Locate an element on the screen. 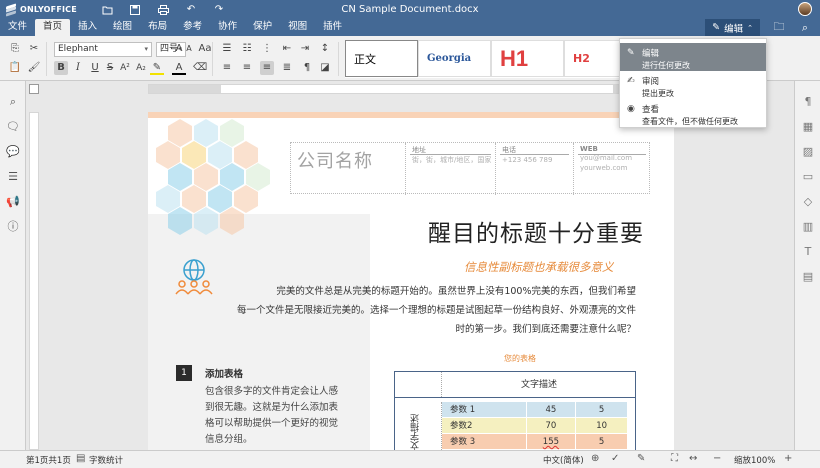 The image size is (820, 468). title-bar: ONLYOFFICE ↶ ↷ CN Sample Document.docx is located at coordinates (410, 9).